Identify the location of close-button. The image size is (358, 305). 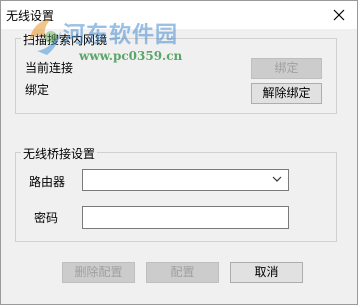
(339, 15).